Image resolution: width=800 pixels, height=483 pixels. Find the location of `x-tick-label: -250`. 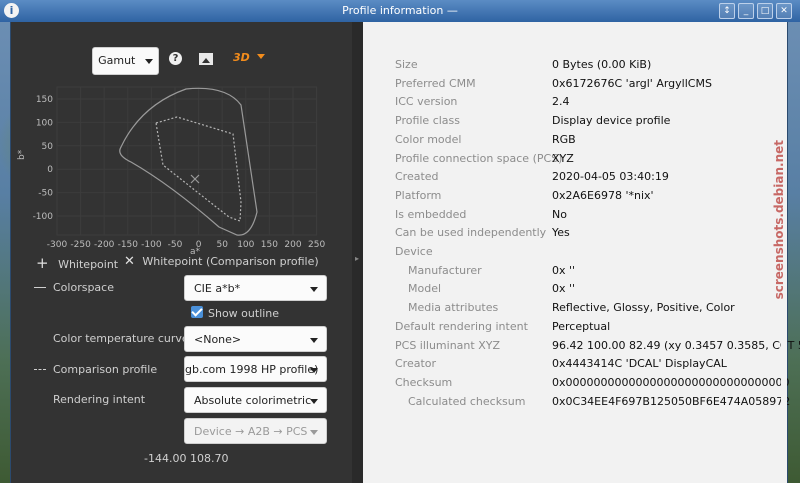

x-tick-label: -250 is located at coordinates (80, 245).